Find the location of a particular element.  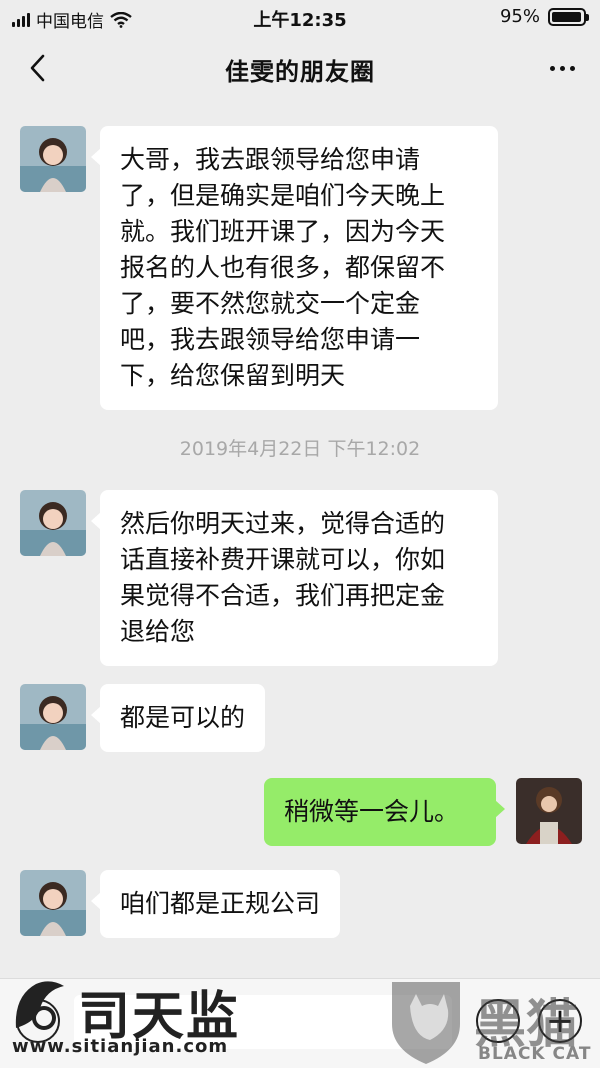

message-line: 了，但是确实是咱们今天晚上 is located at coordinates (283, 195).